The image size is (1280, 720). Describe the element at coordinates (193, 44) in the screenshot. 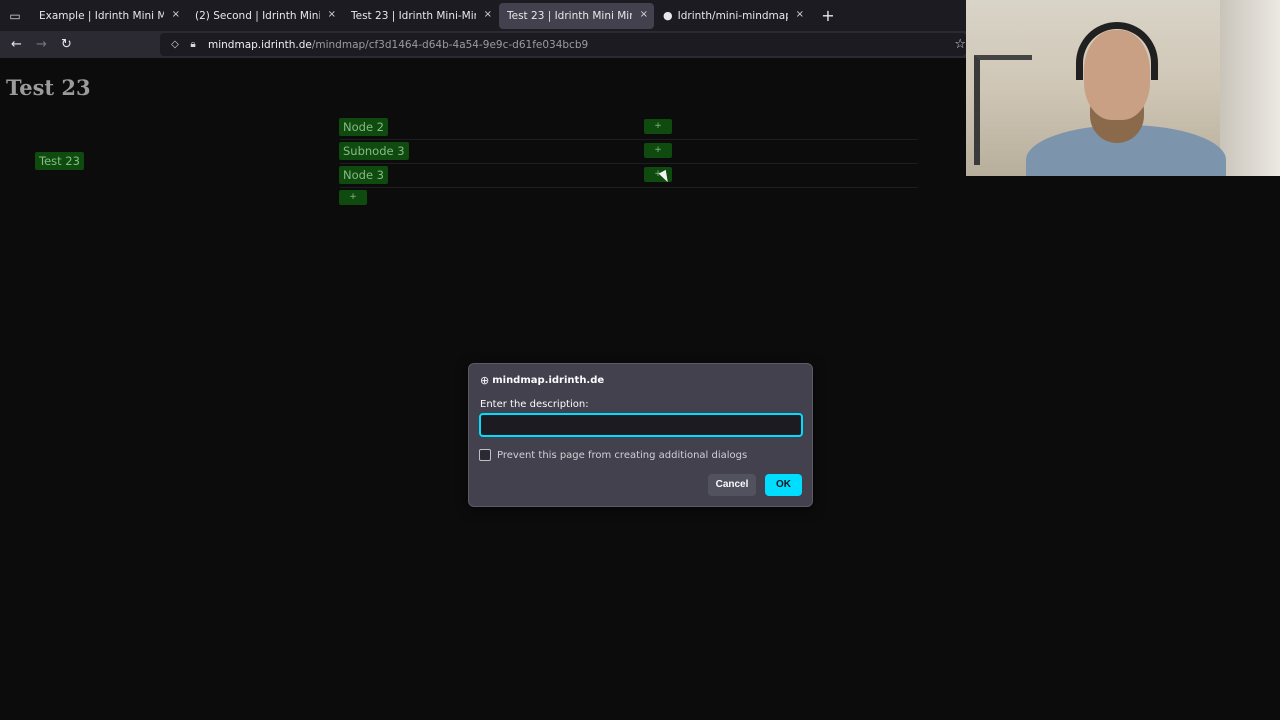

I see `lock-icon: 🔒︎` at that location.